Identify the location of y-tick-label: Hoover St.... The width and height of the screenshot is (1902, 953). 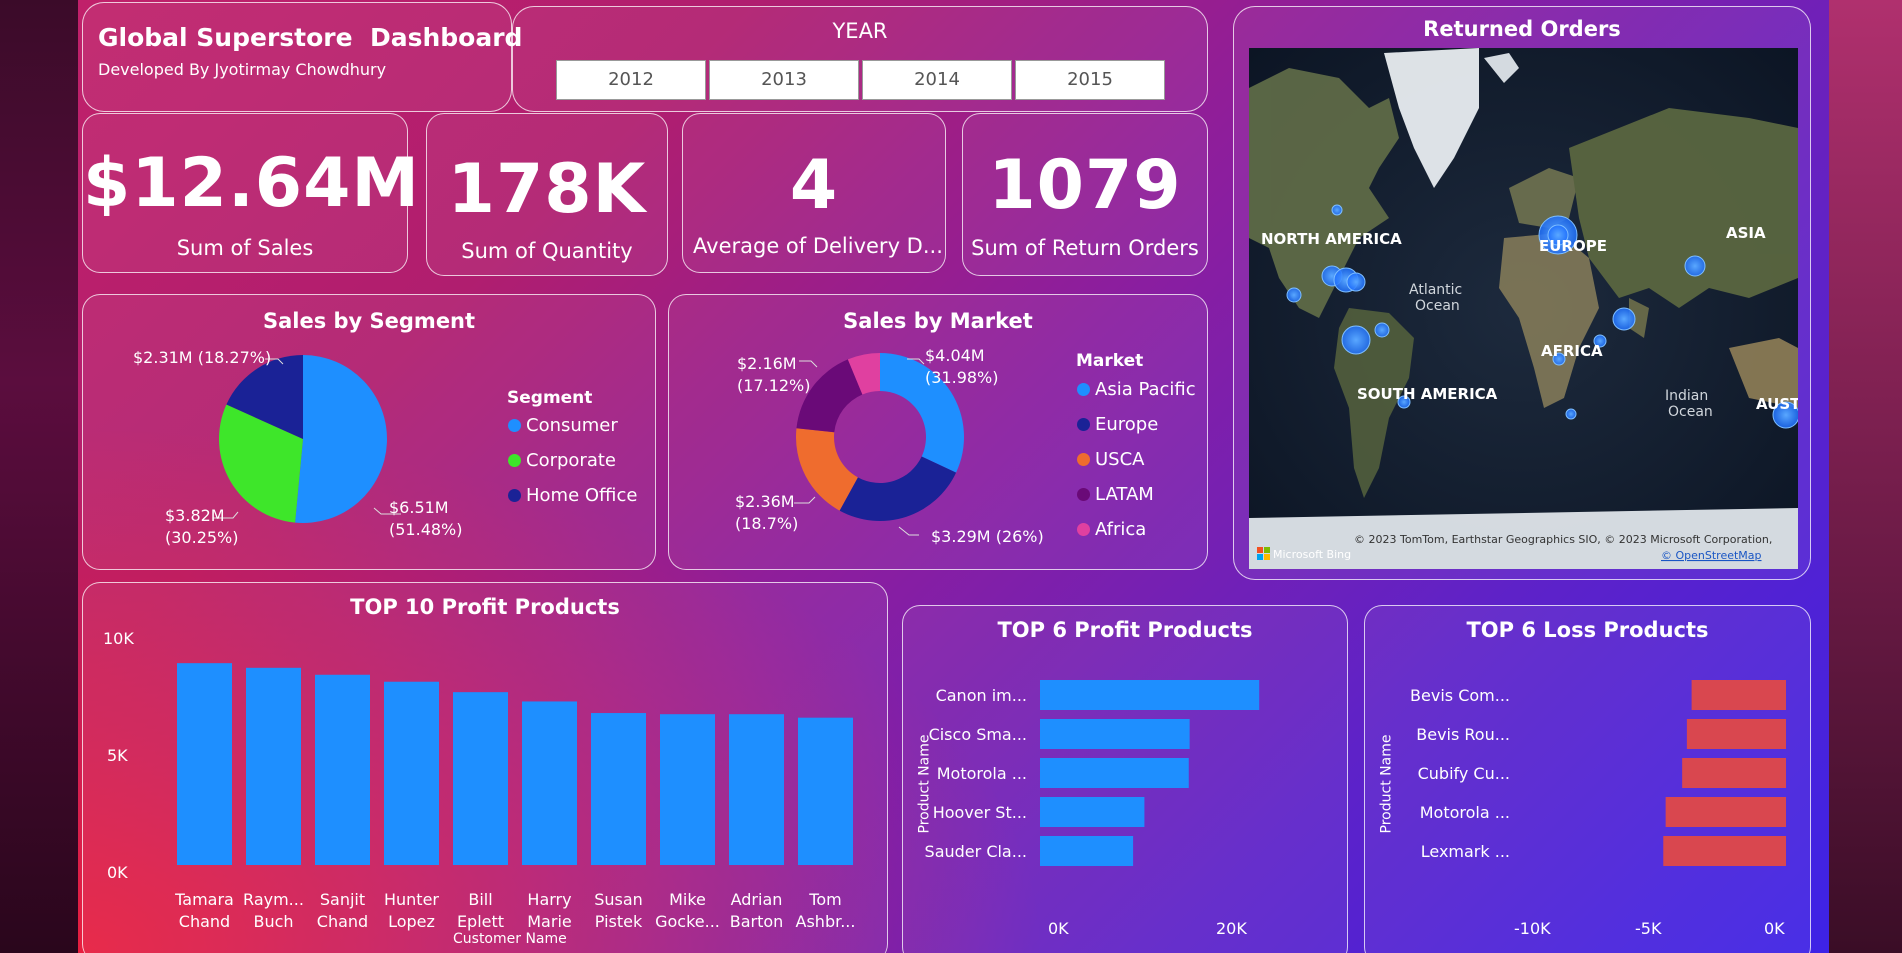
(980, 812).